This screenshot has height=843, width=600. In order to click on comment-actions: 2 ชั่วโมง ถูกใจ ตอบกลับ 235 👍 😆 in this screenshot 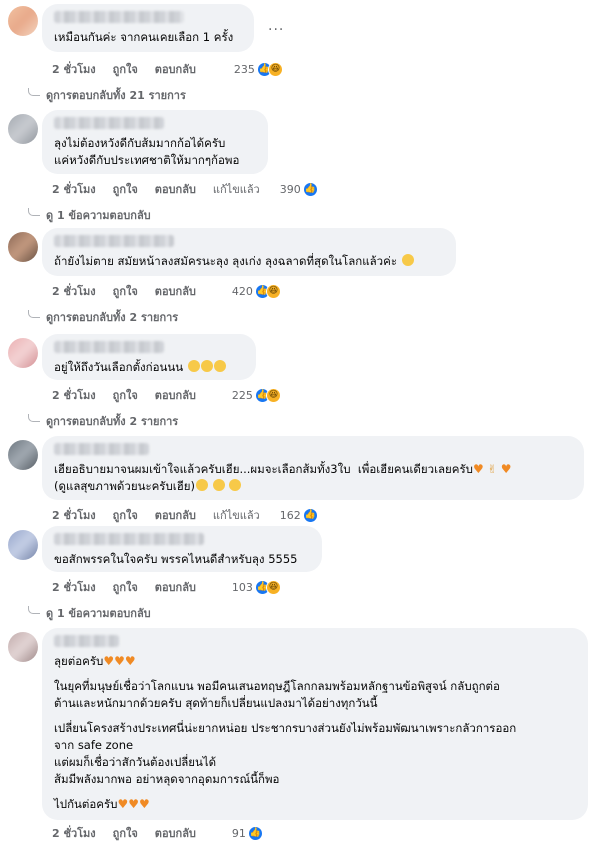, I will do `click(167, 69)`.